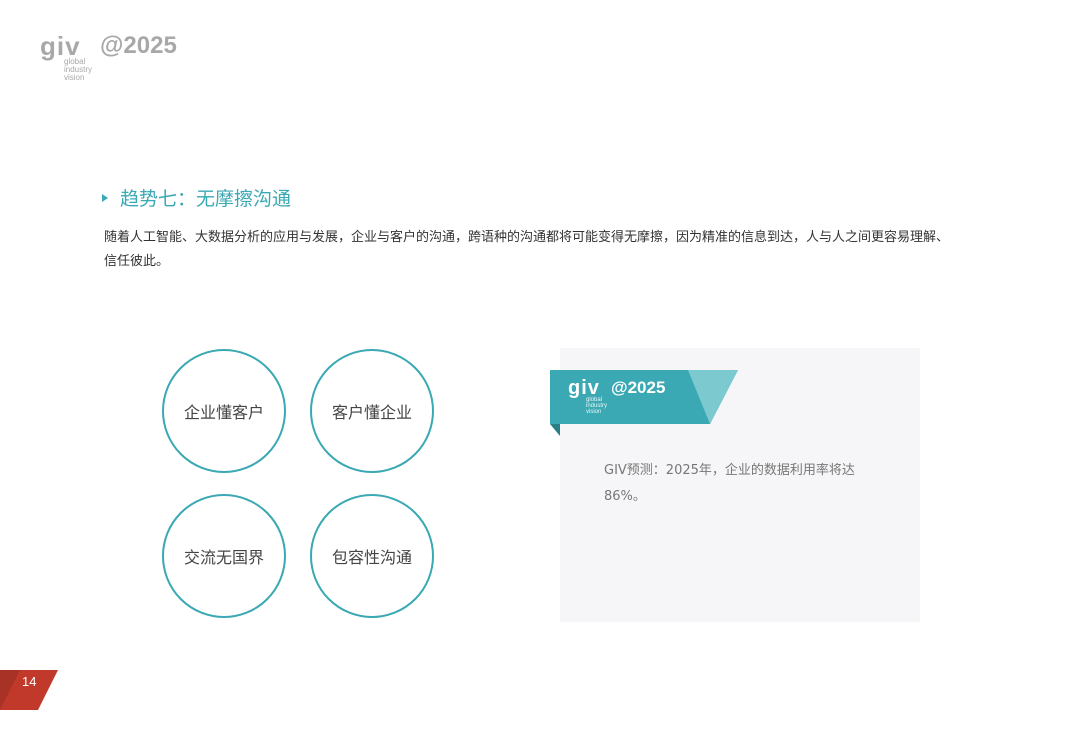 The height and width of the screenshot is (748, 1080). Describe the element at coordinates (60, 46) in the screenshot. I see `logo-giv-text: giv` at that location.